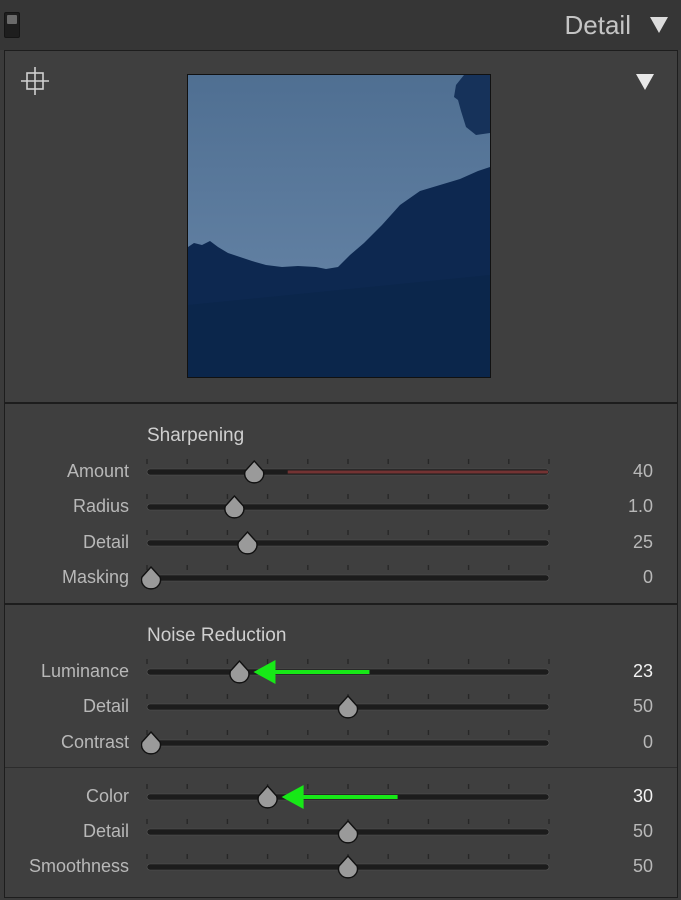 The image size is (681, 900). Describe the element at coordinates (645, 82) in the screenshot. I see `preview-menu-triangle-icon` at that location.